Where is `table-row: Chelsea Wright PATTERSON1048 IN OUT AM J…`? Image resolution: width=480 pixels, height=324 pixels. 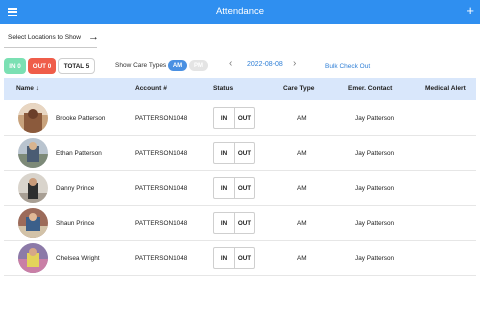 table-row: Chelsea Wright PATTERSON1048 IN OUT AM J… is located at coordinates (240, 258).